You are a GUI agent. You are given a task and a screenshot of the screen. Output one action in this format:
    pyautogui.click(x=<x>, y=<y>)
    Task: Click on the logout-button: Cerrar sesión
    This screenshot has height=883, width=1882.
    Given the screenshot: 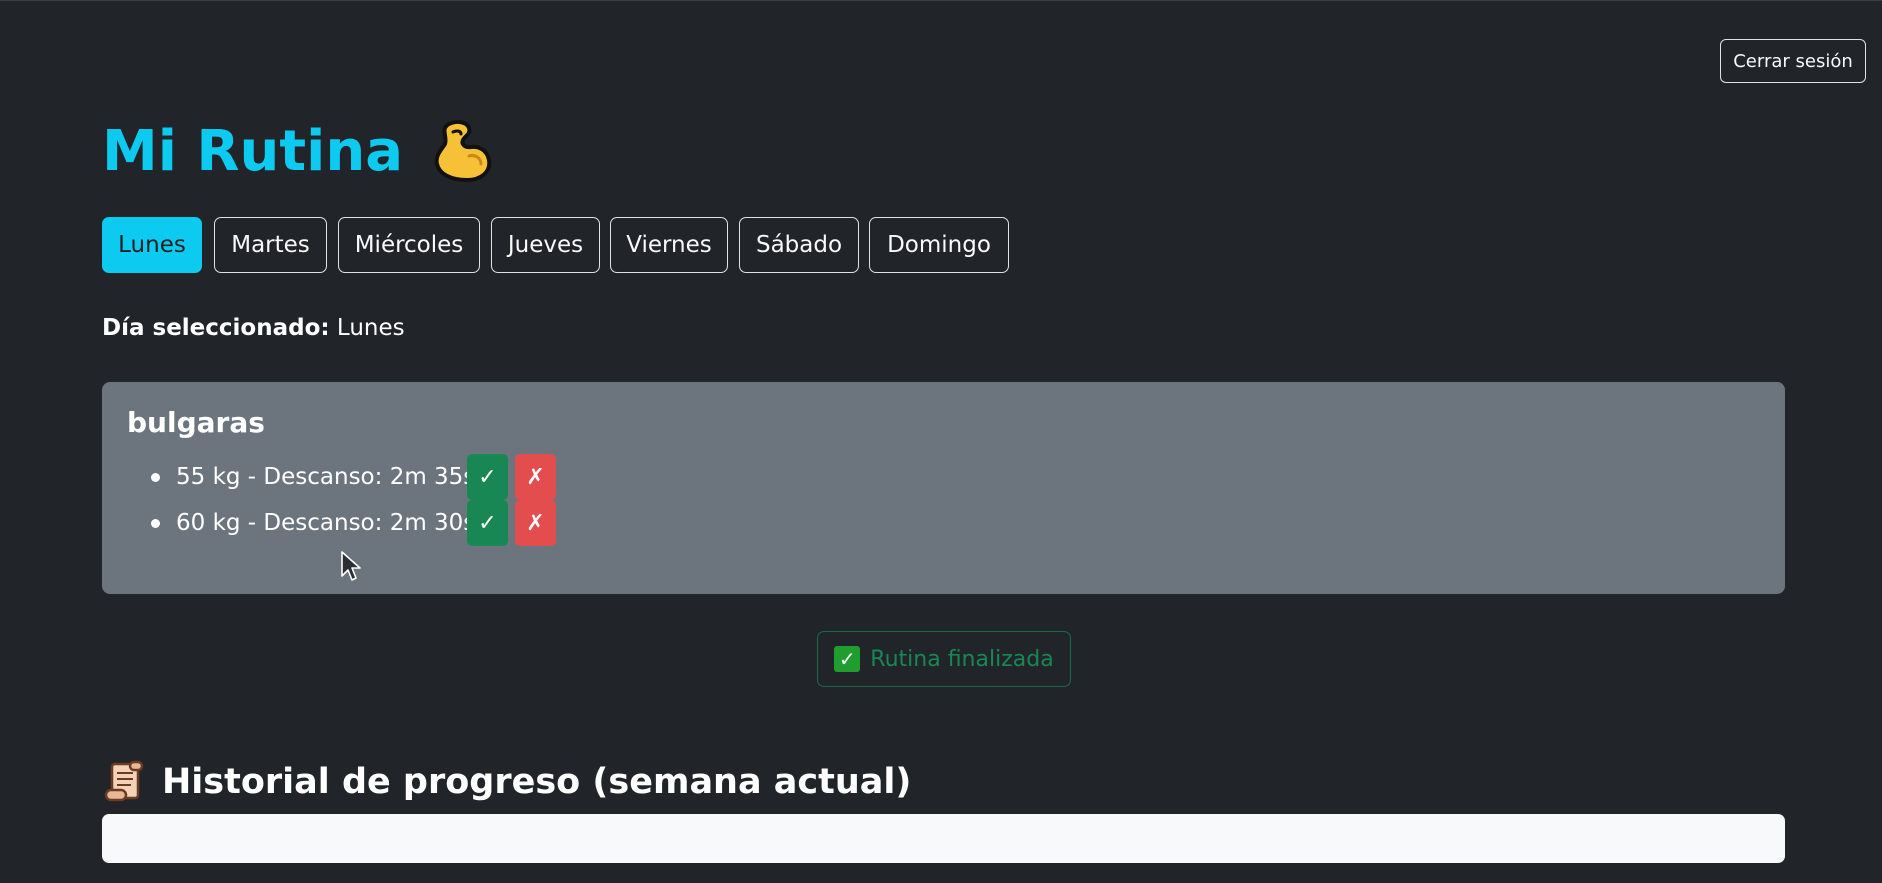 What is the action you would take?
    pyautogui.click(x=1793, y=61)
    